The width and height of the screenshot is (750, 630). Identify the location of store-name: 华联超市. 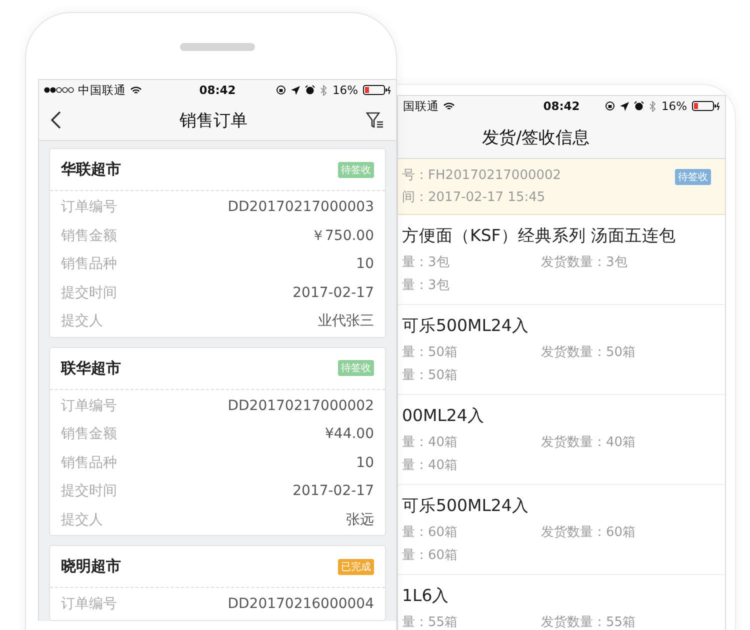
(91, 169).